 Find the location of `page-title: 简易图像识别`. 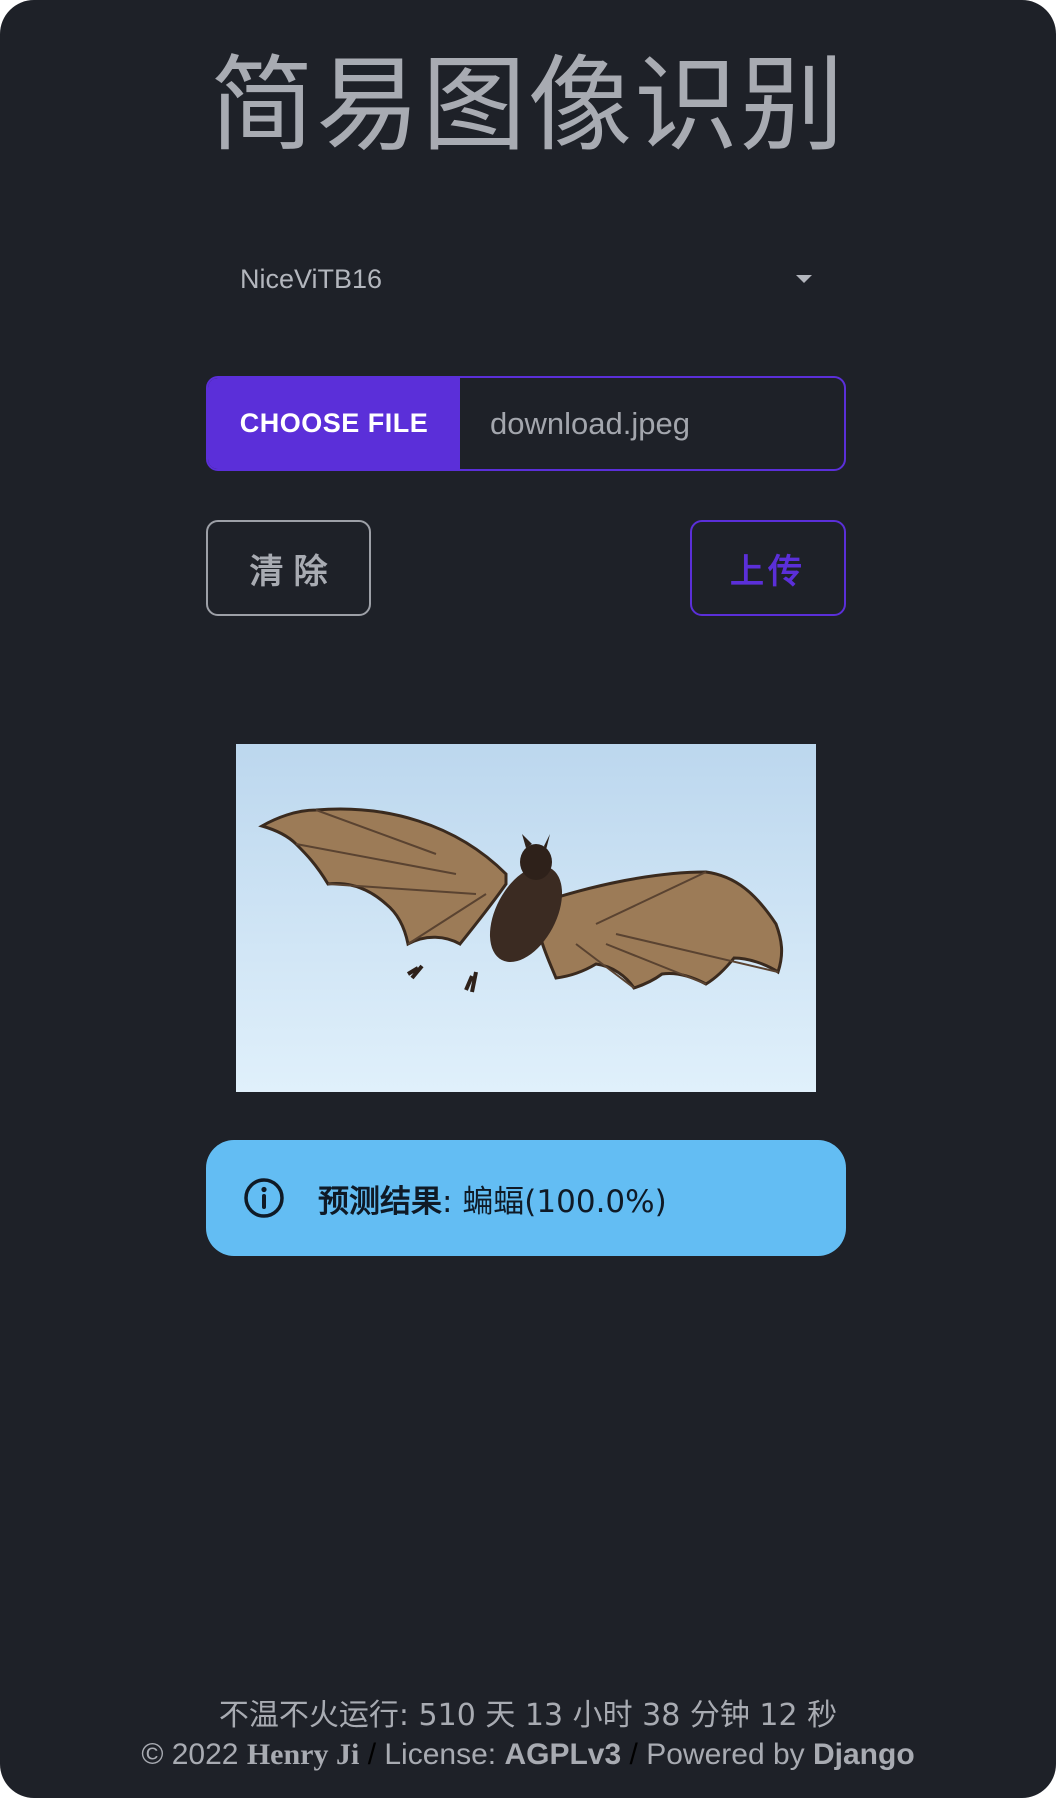

page-title: 简易图像识别 is located at coordinates (527, 105).